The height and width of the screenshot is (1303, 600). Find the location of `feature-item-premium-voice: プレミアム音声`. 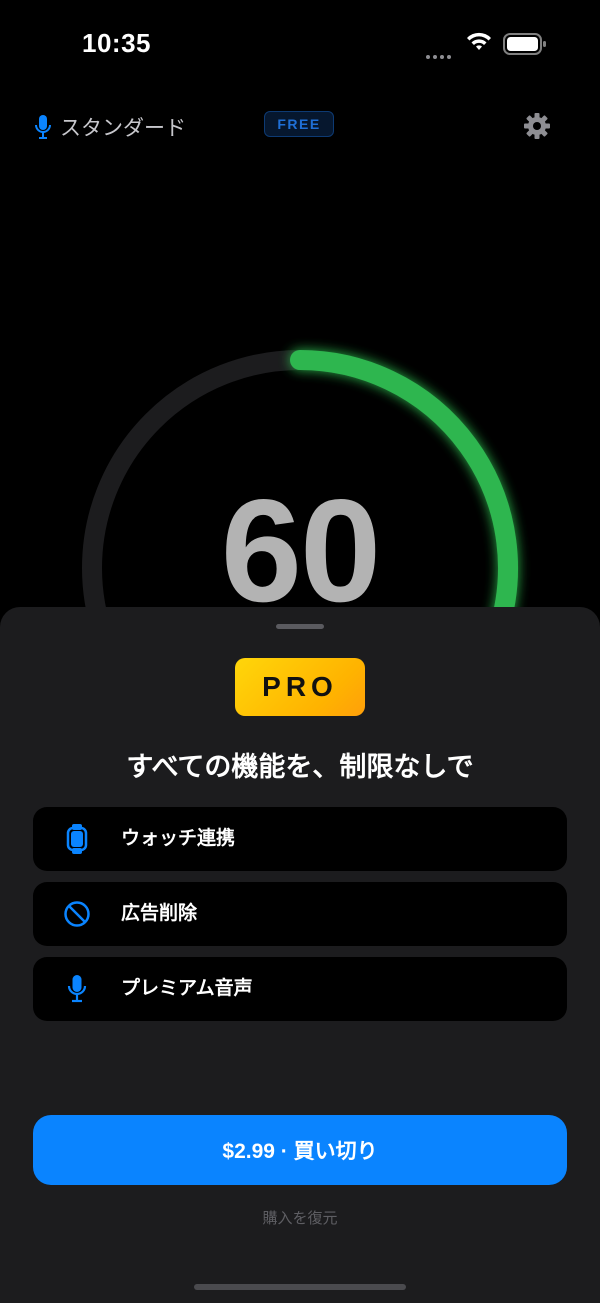

feature-item-premium-voice: プレミアム音声 is located at coordinates (300, 989).